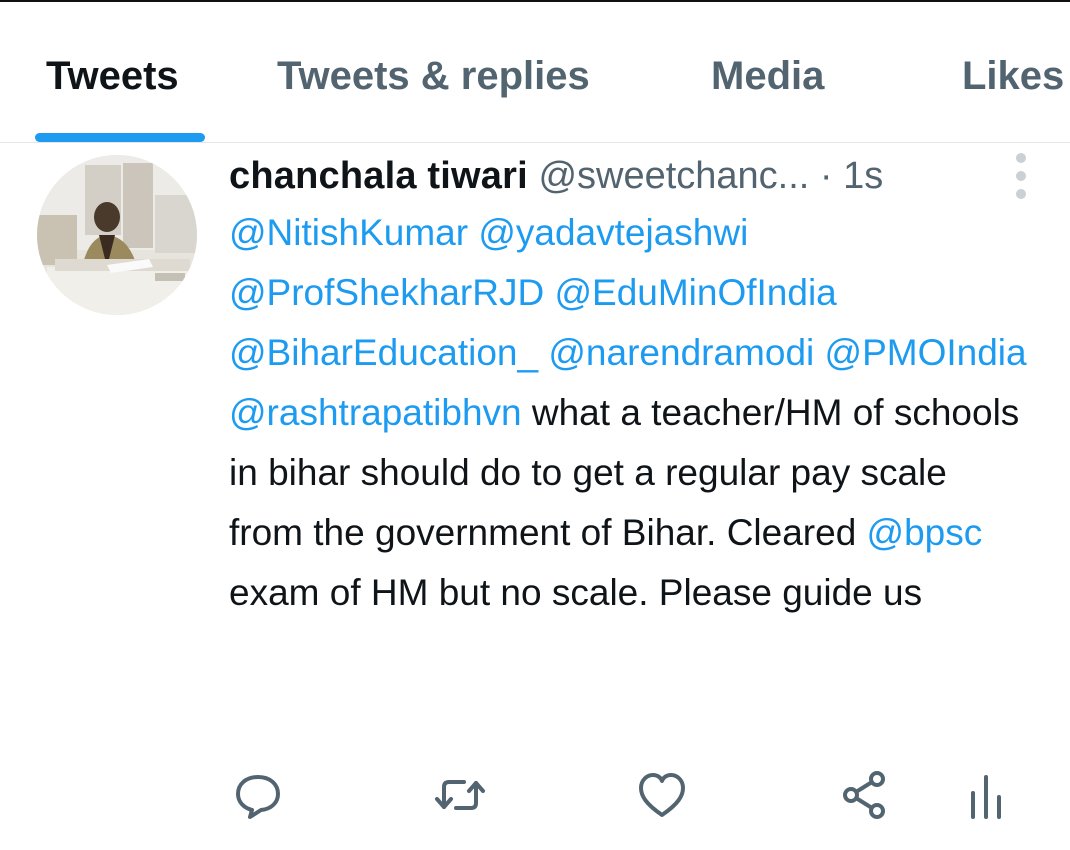 Image resolution: width=1070 pixels, height=850 pixels. Describe the element at coordinates (1013, 76) in the screenshot. I see `tab-likes: Likes` at that location.